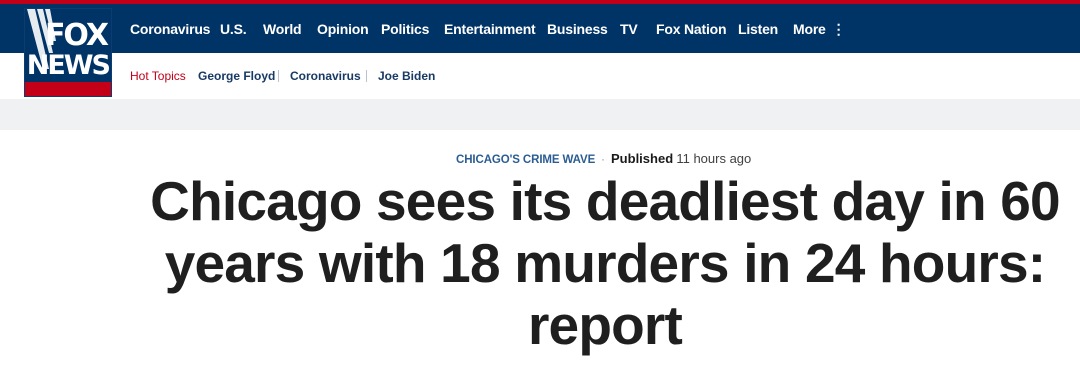  What do you see at coordinates (405, 29) in the screenshot?
I see `nav-item-politics: Politics` at bounding box center [405, 29].